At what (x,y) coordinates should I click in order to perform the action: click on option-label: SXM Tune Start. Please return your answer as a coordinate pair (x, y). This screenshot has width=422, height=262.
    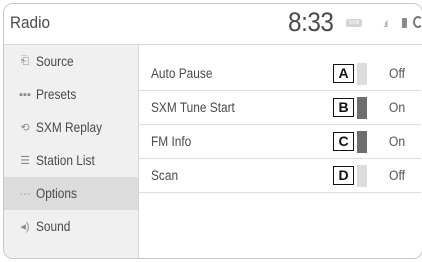
    Looking at the image, I should click on (193, 107).